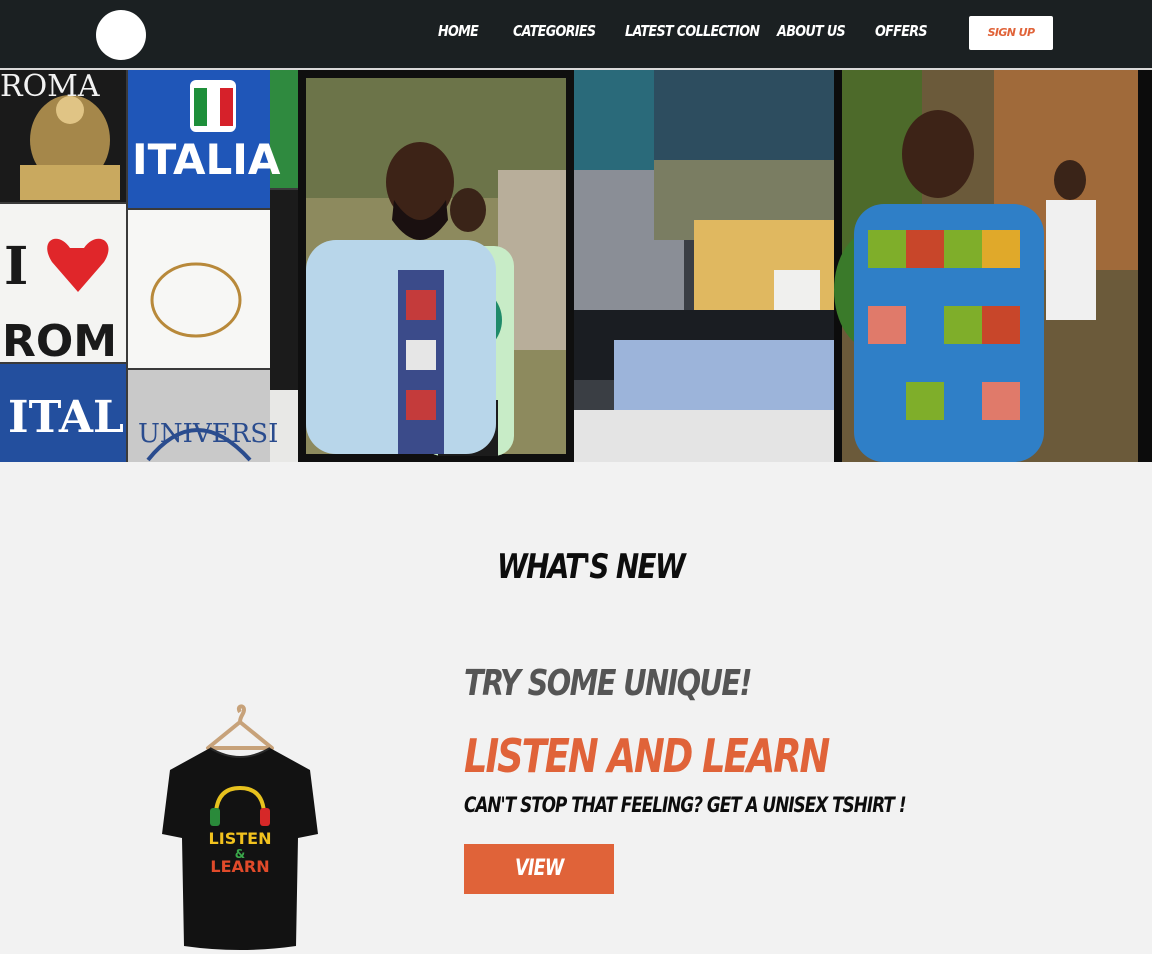  What do you see at coordinates (458, 31) in the screenshot?
I see `nav-link-home: Home` at bounding box center [458, 31].